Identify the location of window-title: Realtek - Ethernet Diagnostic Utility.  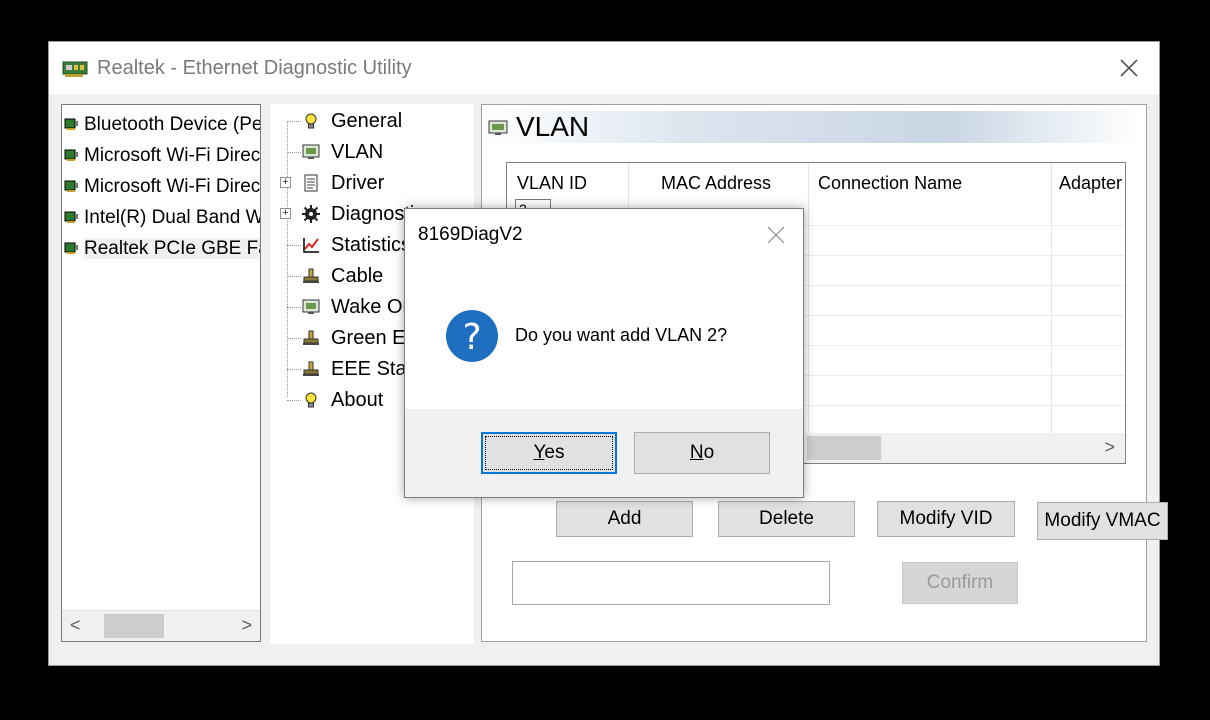
(254, 68).